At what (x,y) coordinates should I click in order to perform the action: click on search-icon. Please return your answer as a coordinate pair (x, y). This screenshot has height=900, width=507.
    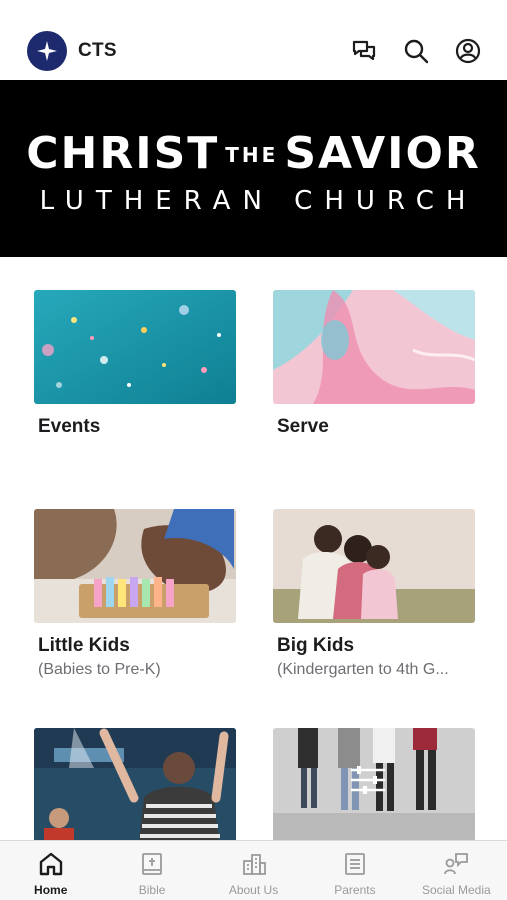
    Looking at the image, I should click on (416, 51).